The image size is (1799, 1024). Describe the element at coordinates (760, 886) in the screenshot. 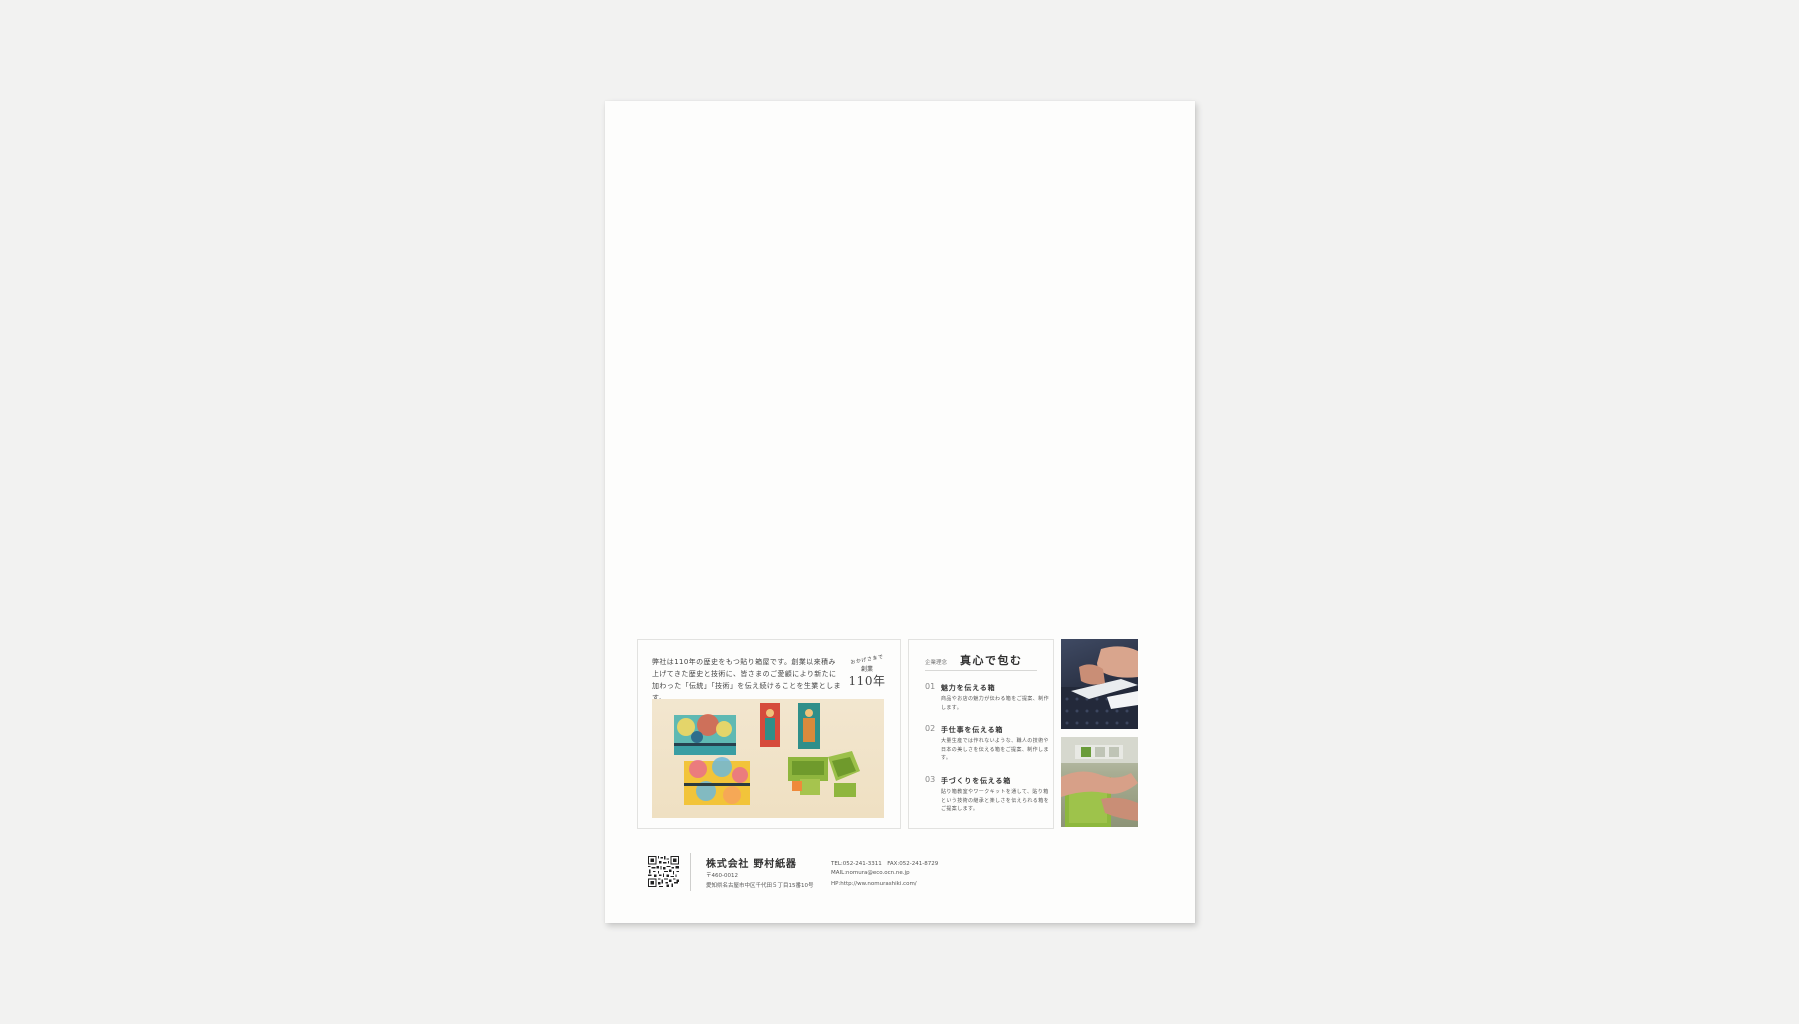

I see `company-address: 愛知県名古屋市中区千代田５丁目15番10号` at that location.